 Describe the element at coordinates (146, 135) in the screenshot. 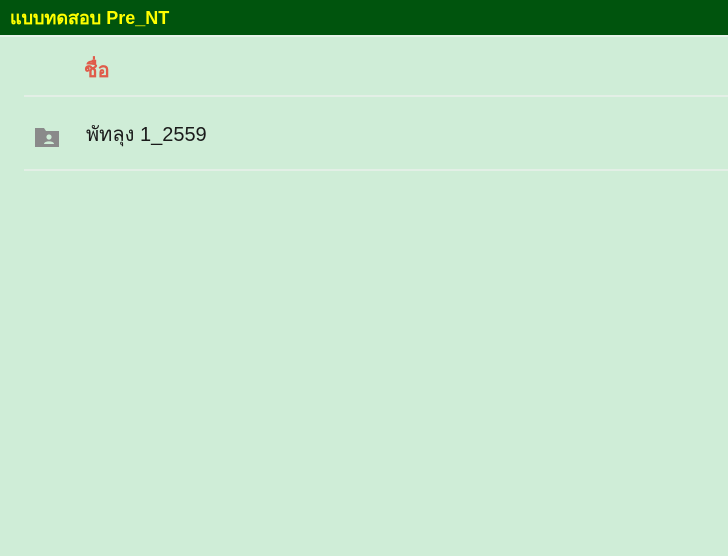

I see `folder-name: พัทลุง 1_2559` at that location.